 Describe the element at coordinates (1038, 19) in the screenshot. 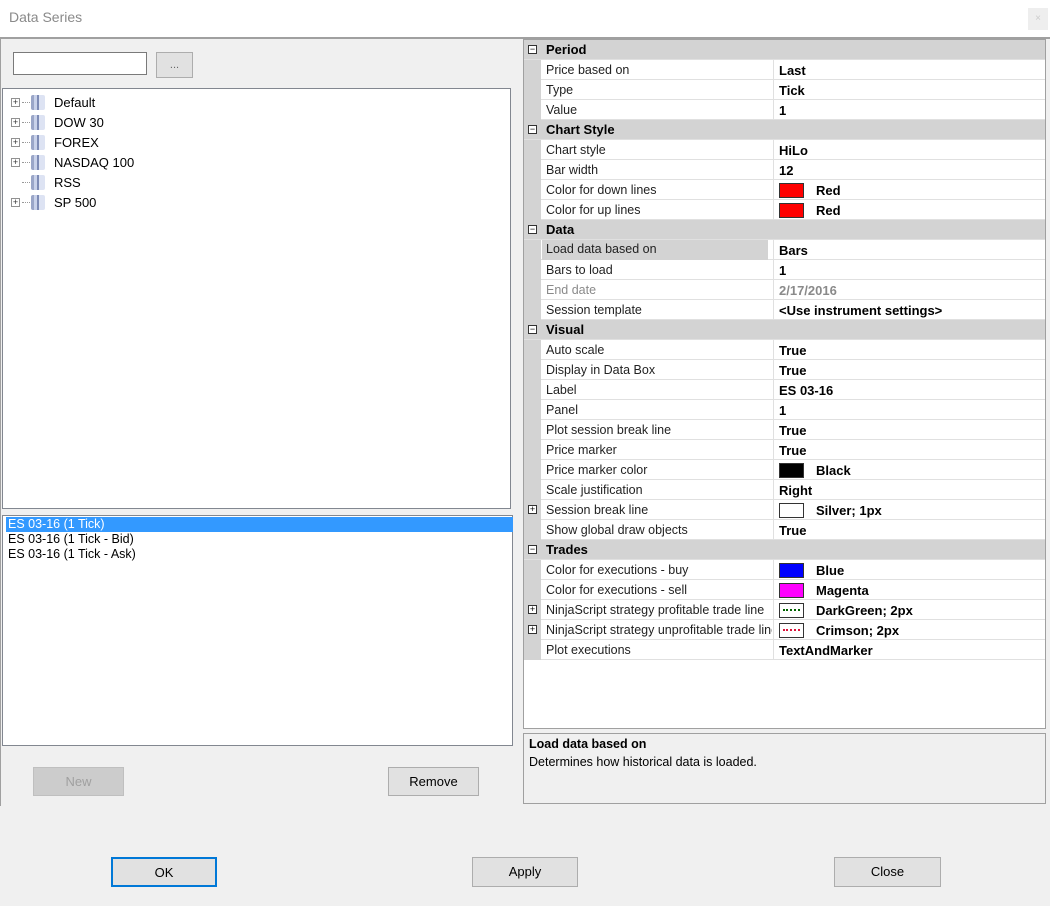

I see `window-close-button: ×` at that location.